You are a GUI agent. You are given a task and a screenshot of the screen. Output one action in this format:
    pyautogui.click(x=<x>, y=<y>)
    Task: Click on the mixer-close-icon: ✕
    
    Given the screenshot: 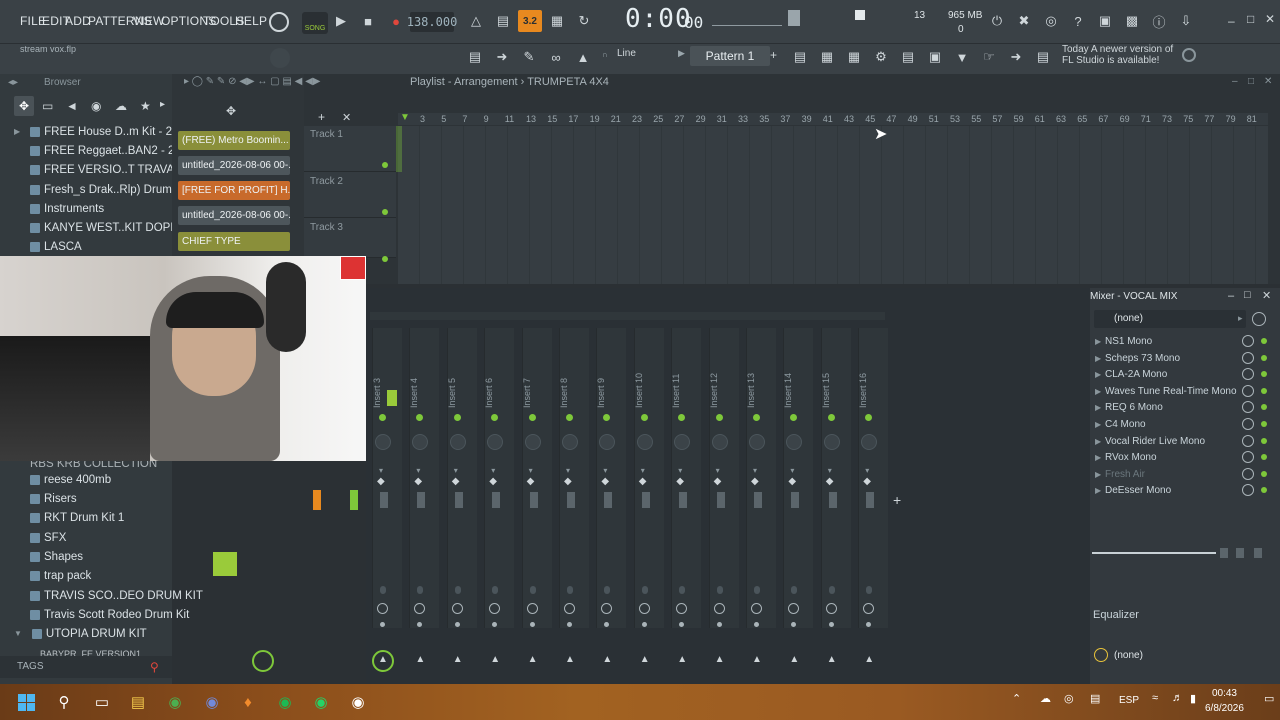 What is the action you would take?
    pyautogui.click(x=1266, y=295)
    